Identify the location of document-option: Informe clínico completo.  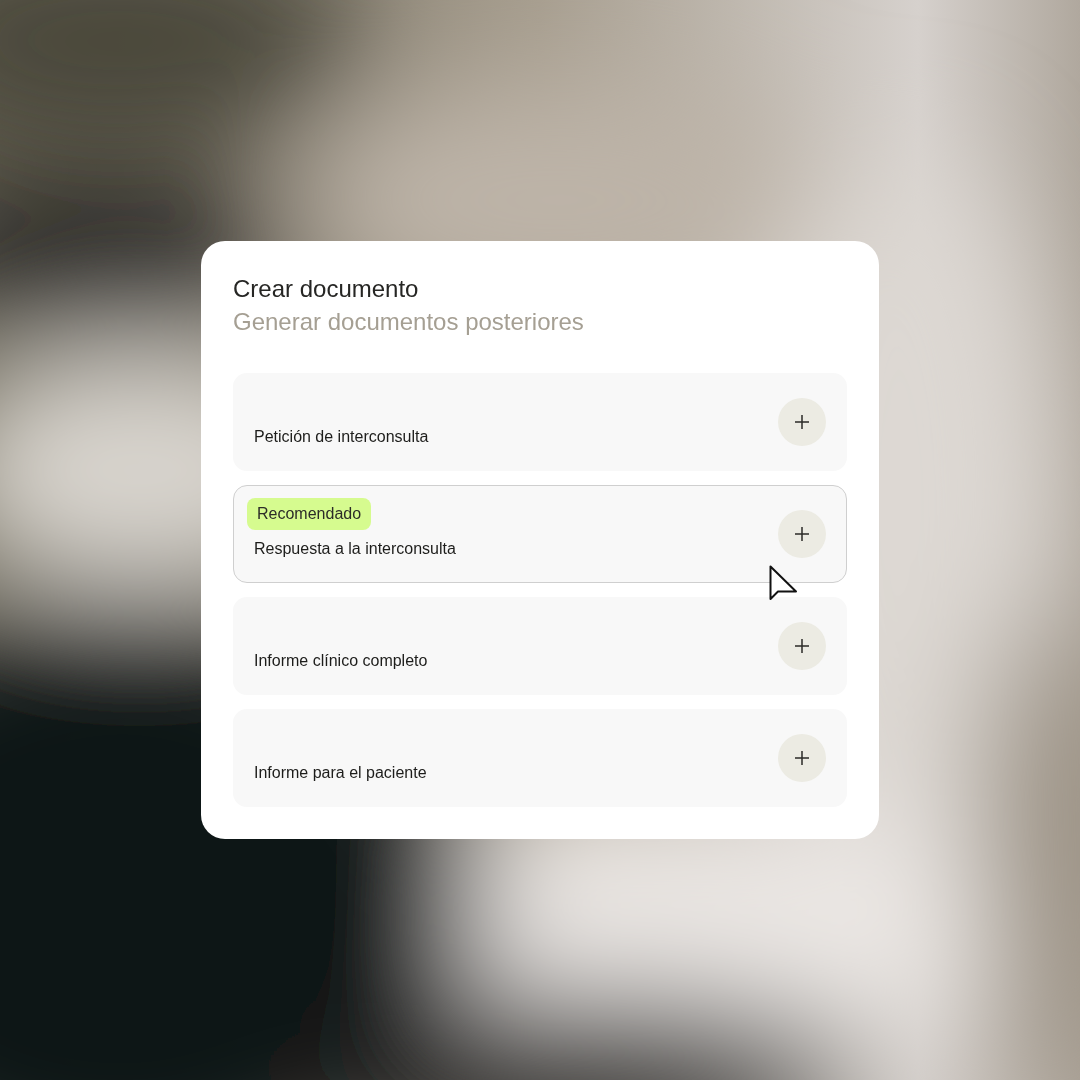
(540, 646).